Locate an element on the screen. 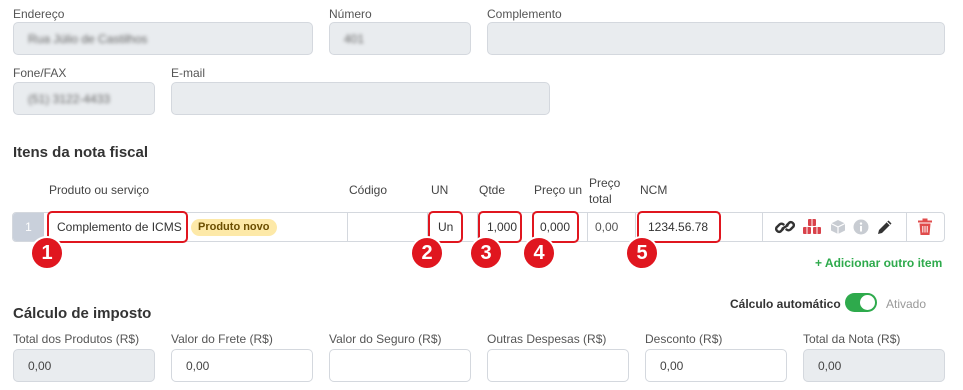 Image resolution: width=963 pixels, height=390 pixels. annotation-marker-1: 1 is located at coordinates (47, 253).